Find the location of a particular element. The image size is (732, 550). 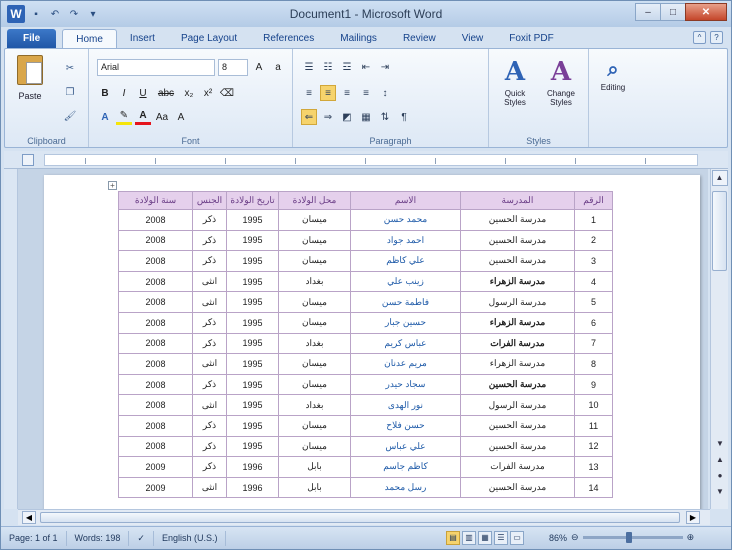

tab-insert: Insert is located at coordinates (142, 39).